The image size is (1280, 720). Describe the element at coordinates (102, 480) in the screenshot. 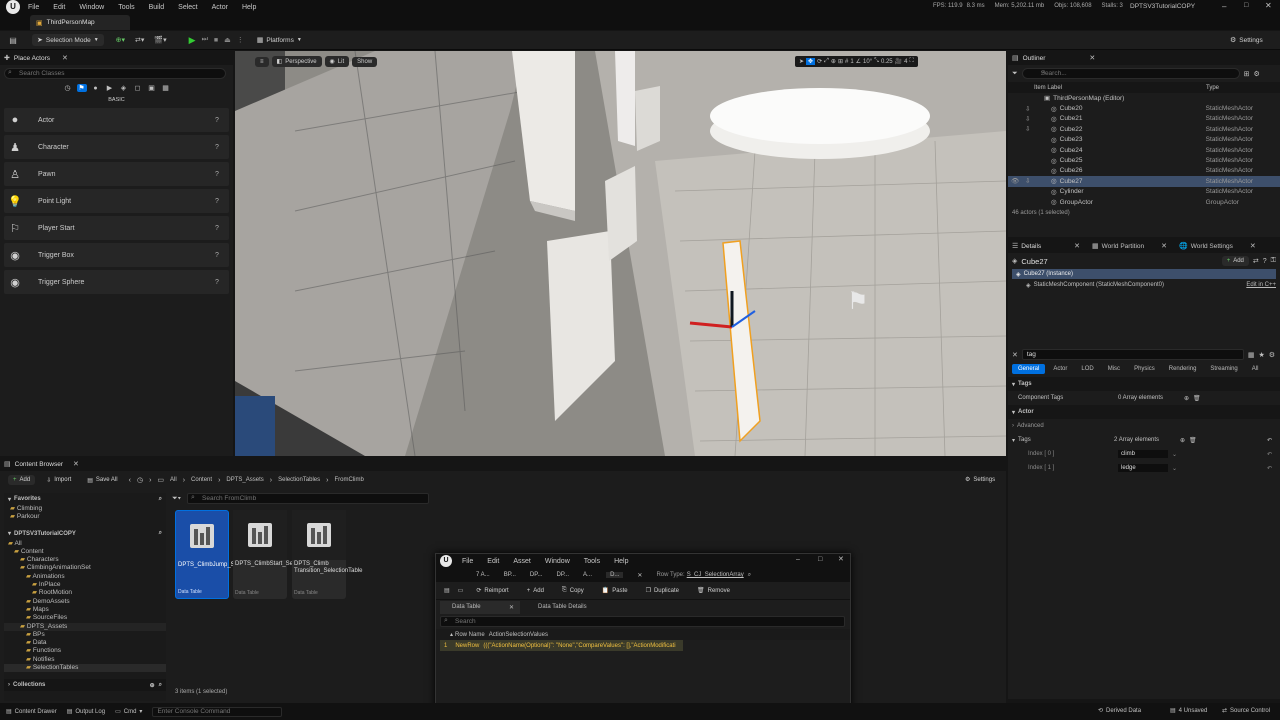

I see `save-all-button: ▤ Save All` at that location.